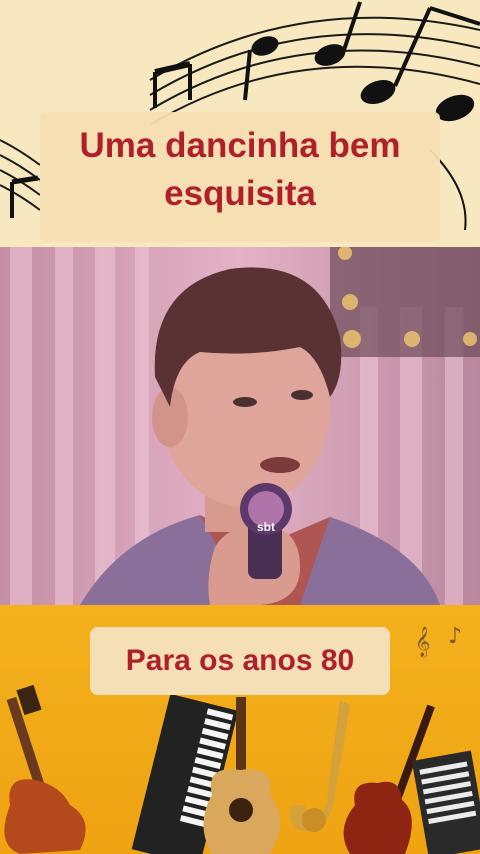 The image size is (480, 854). Describe the element at coordinates (319, 766) in the screenshot. I see `saxophone-icon` at that location.